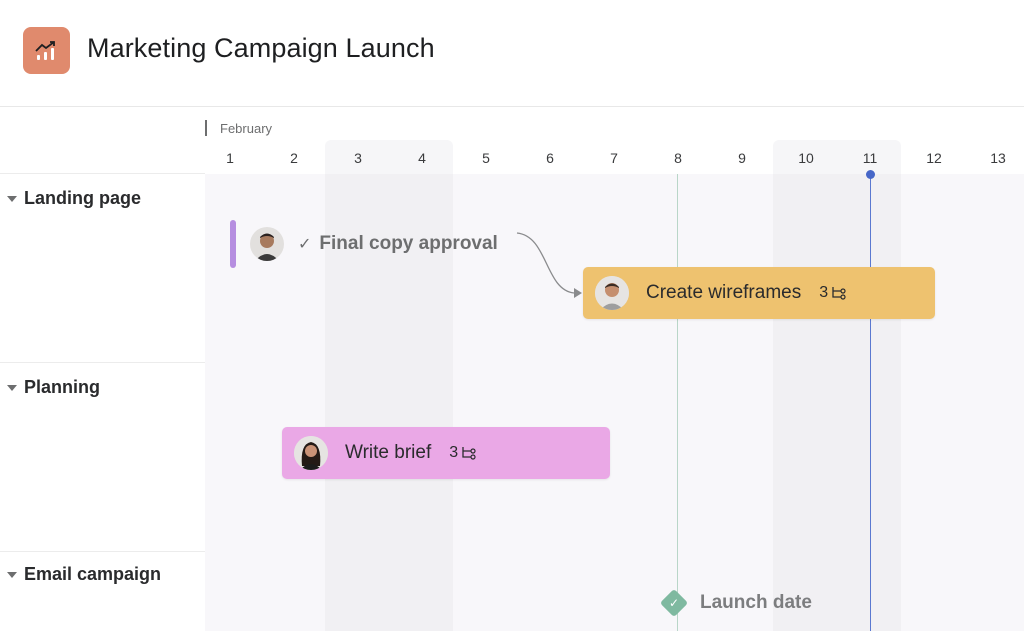 The image size is (1024, 631). What do you see at coordinates (614, 158) in the screenshot?
I see `day-label: 7` at bounding box center [614, 158].